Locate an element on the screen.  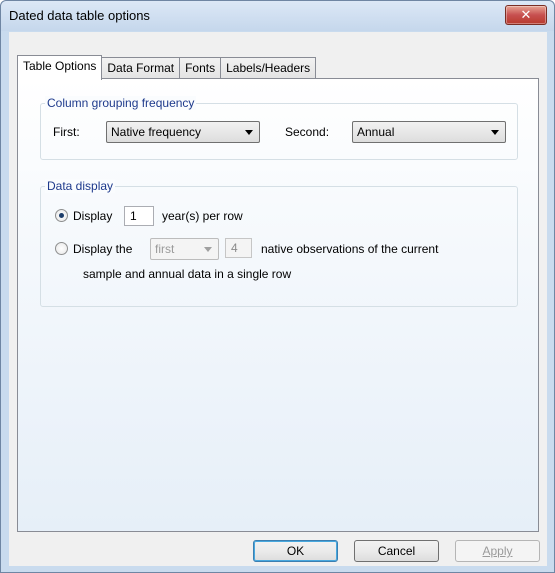
observations-suffix-line2: sample and annual data in a single row is located at coordinates (187, 274).